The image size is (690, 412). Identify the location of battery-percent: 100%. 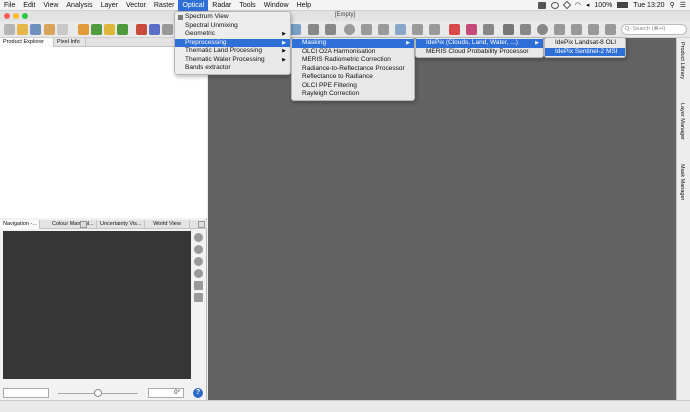
(603, 5).